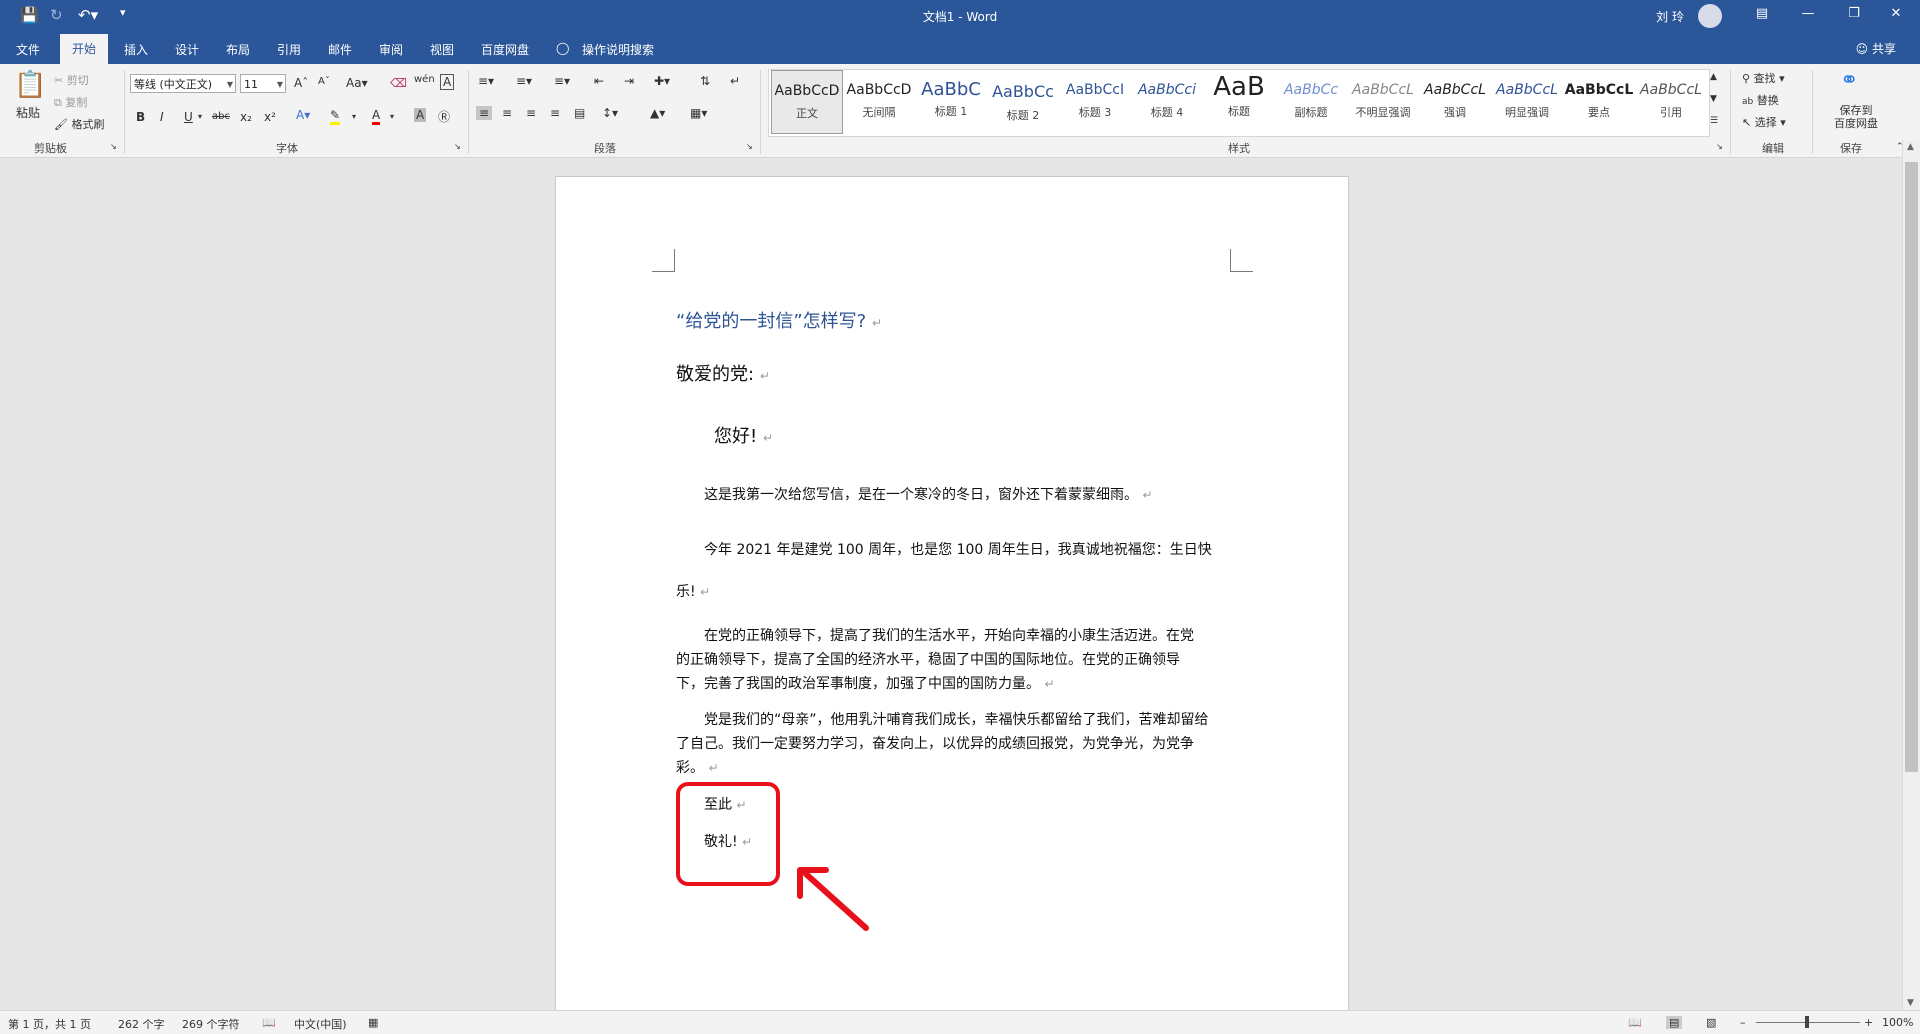 This screenshot has width=1920, height=1034. Describe the element at coordinates (71, 80) in the screenshot. I see `cut-button: ✂ 剪切` at that location.